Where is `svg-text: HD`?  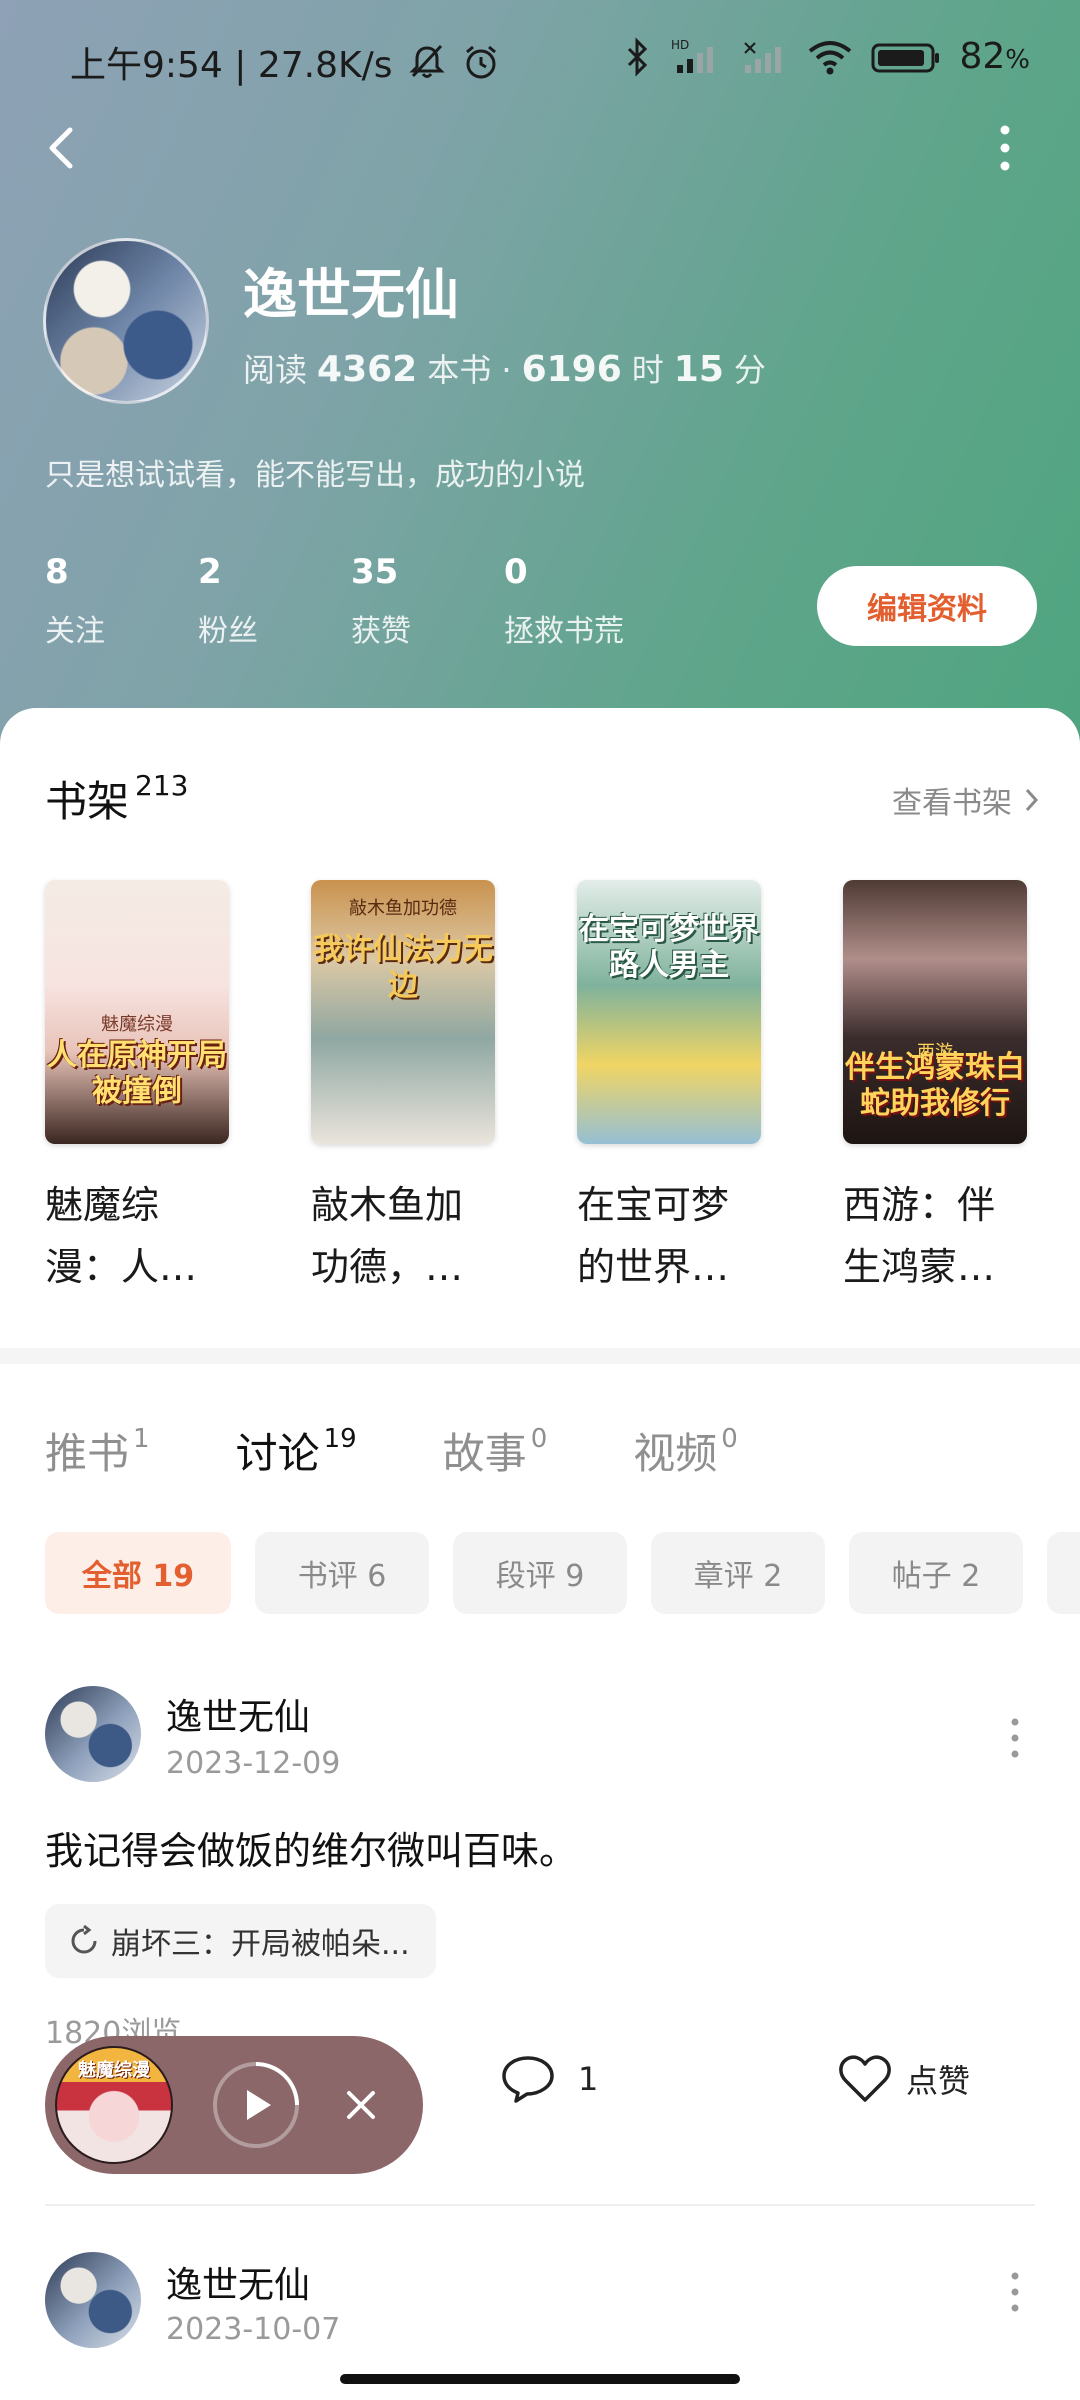 svg-text: HD is located at coordinates (680, 45).